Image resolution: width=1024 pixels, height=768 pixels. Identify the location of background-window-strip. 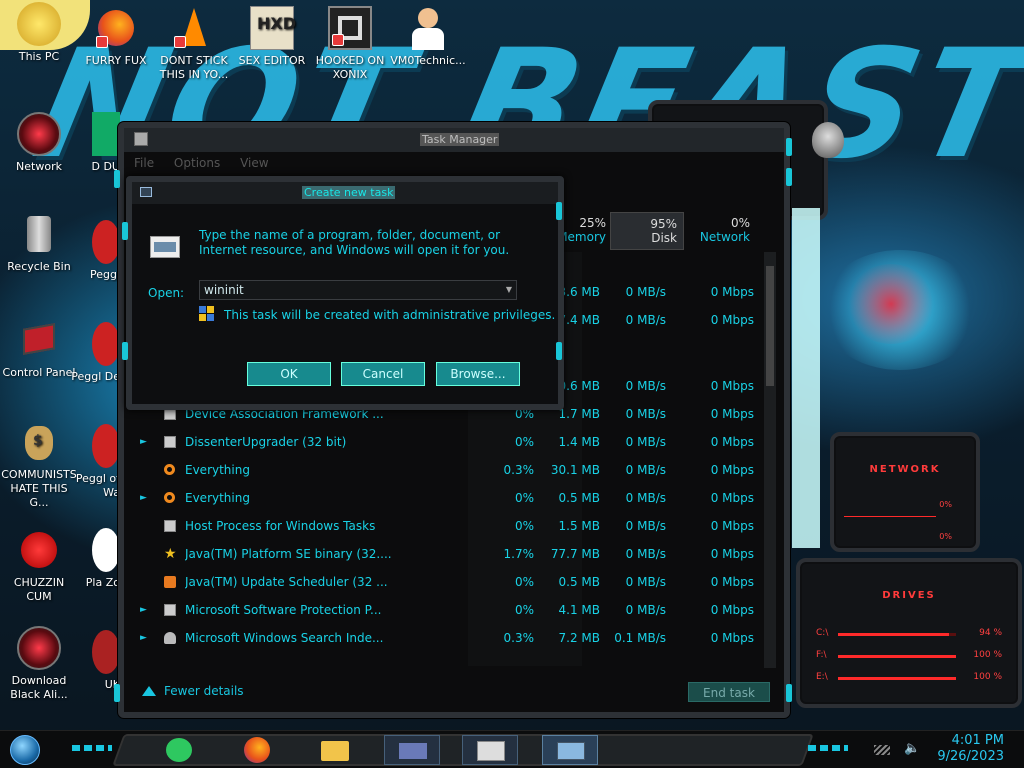
(806, 378).